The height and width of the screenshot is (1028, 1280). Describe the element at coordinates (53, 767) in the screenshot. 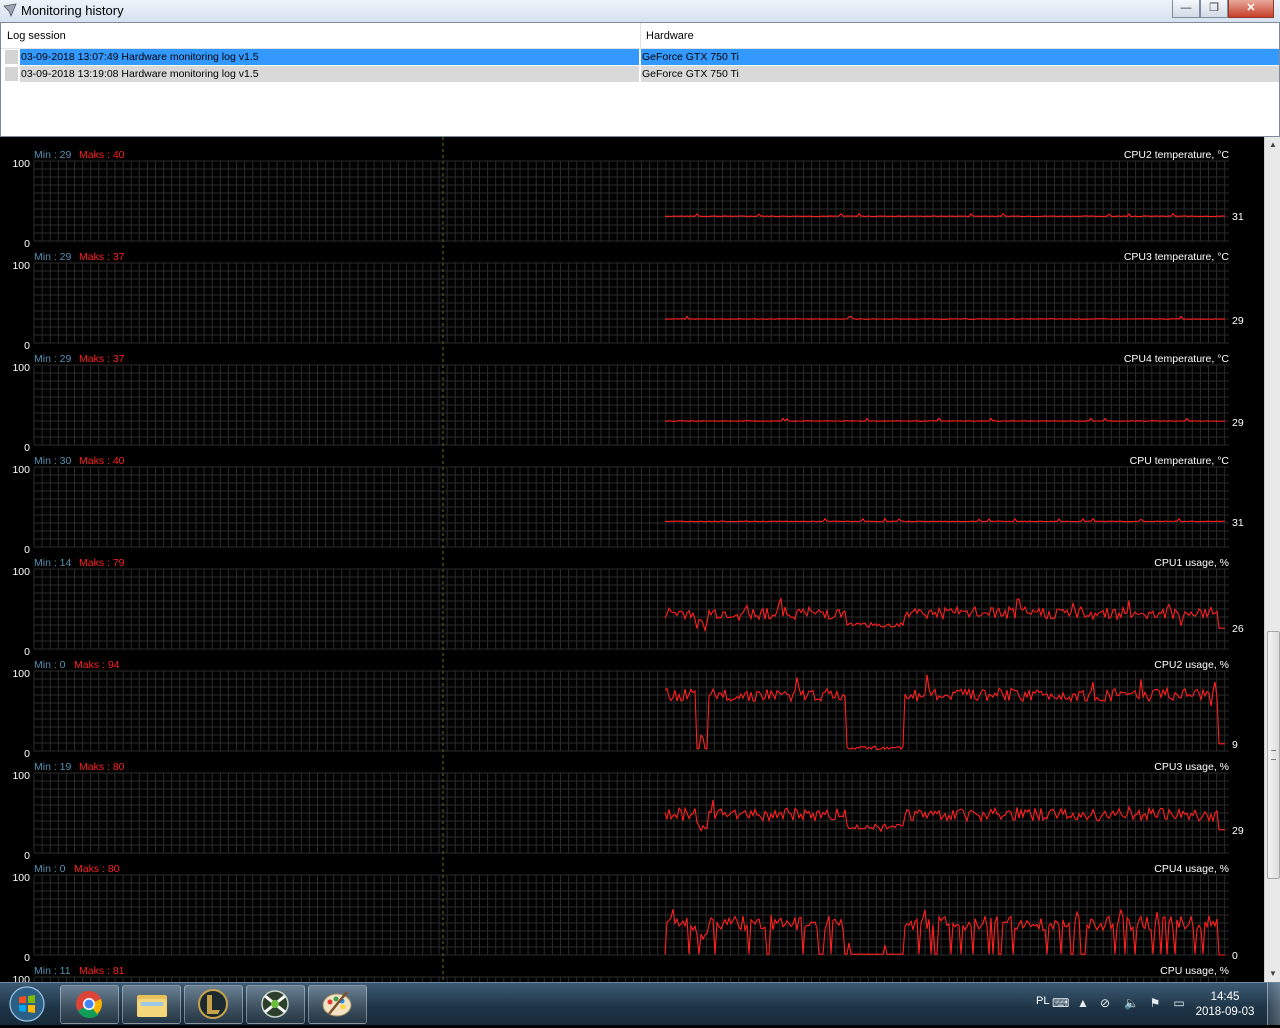

I see `graph-min-label: Min : 19` at that location.